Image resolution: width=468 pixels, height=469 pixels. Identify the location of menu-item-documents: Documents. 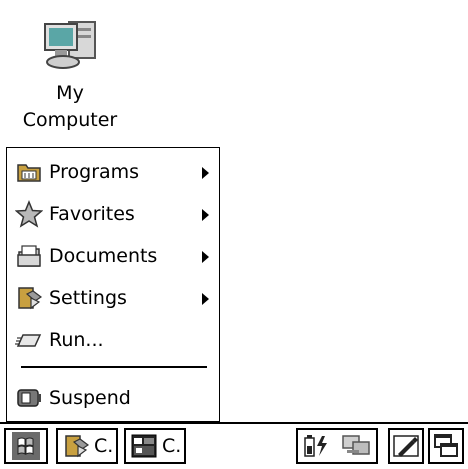
(115, 256).